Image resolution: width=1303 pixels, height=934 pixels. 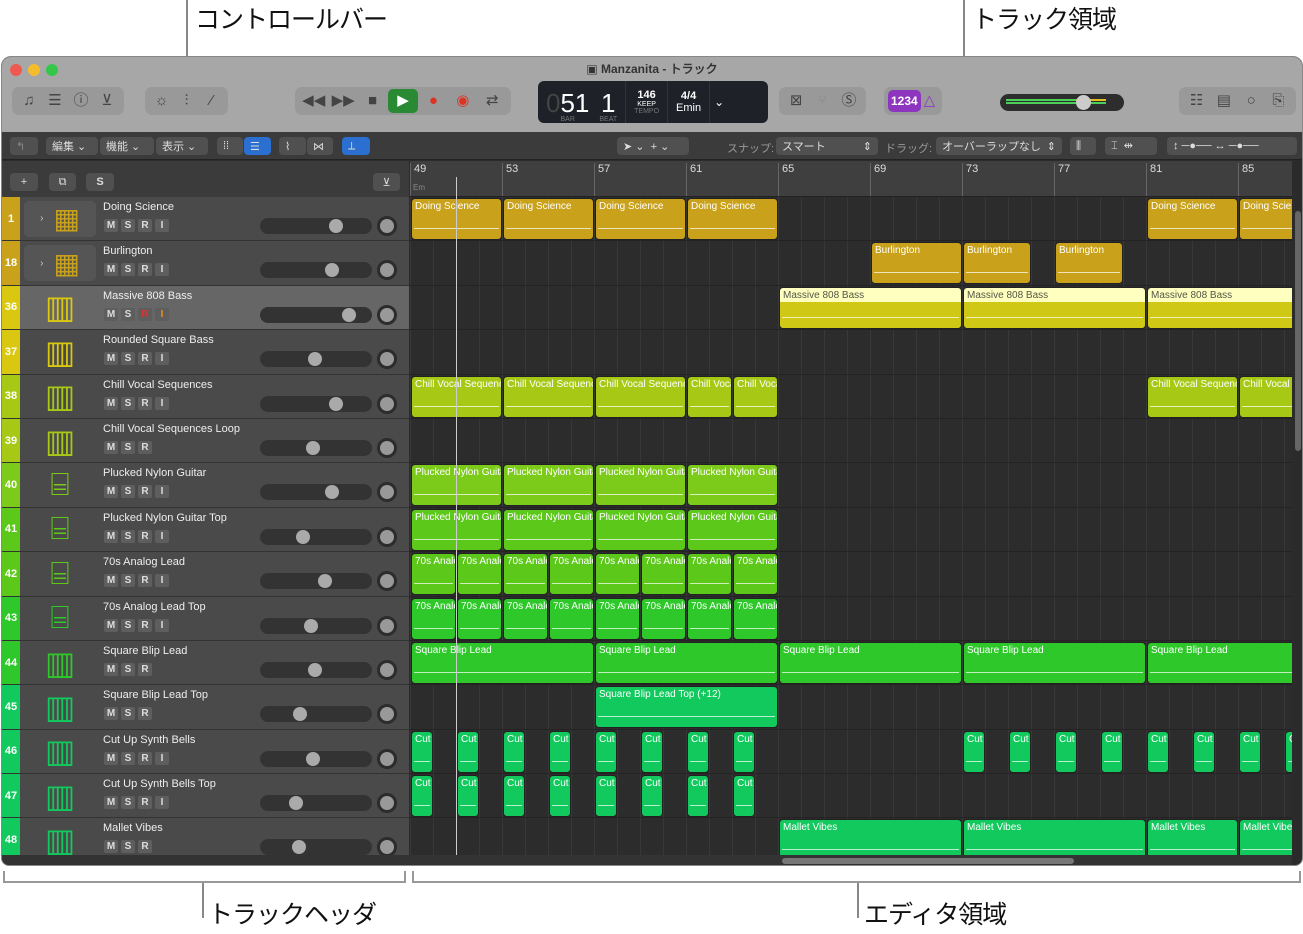 I want to click on metronome-icon: △, so click(x=929, y=101).